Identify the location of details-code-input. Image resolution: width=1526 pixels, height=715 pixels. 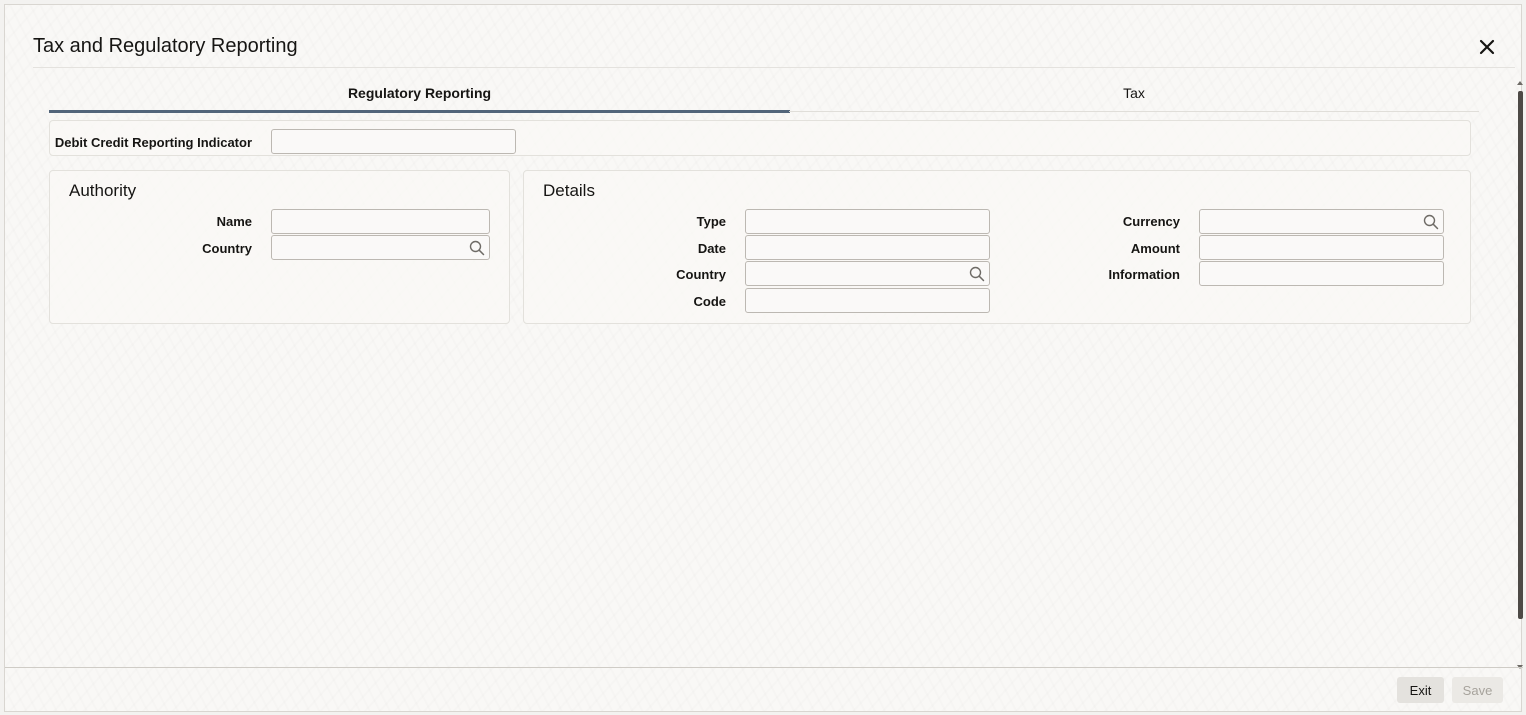
(867, 300).